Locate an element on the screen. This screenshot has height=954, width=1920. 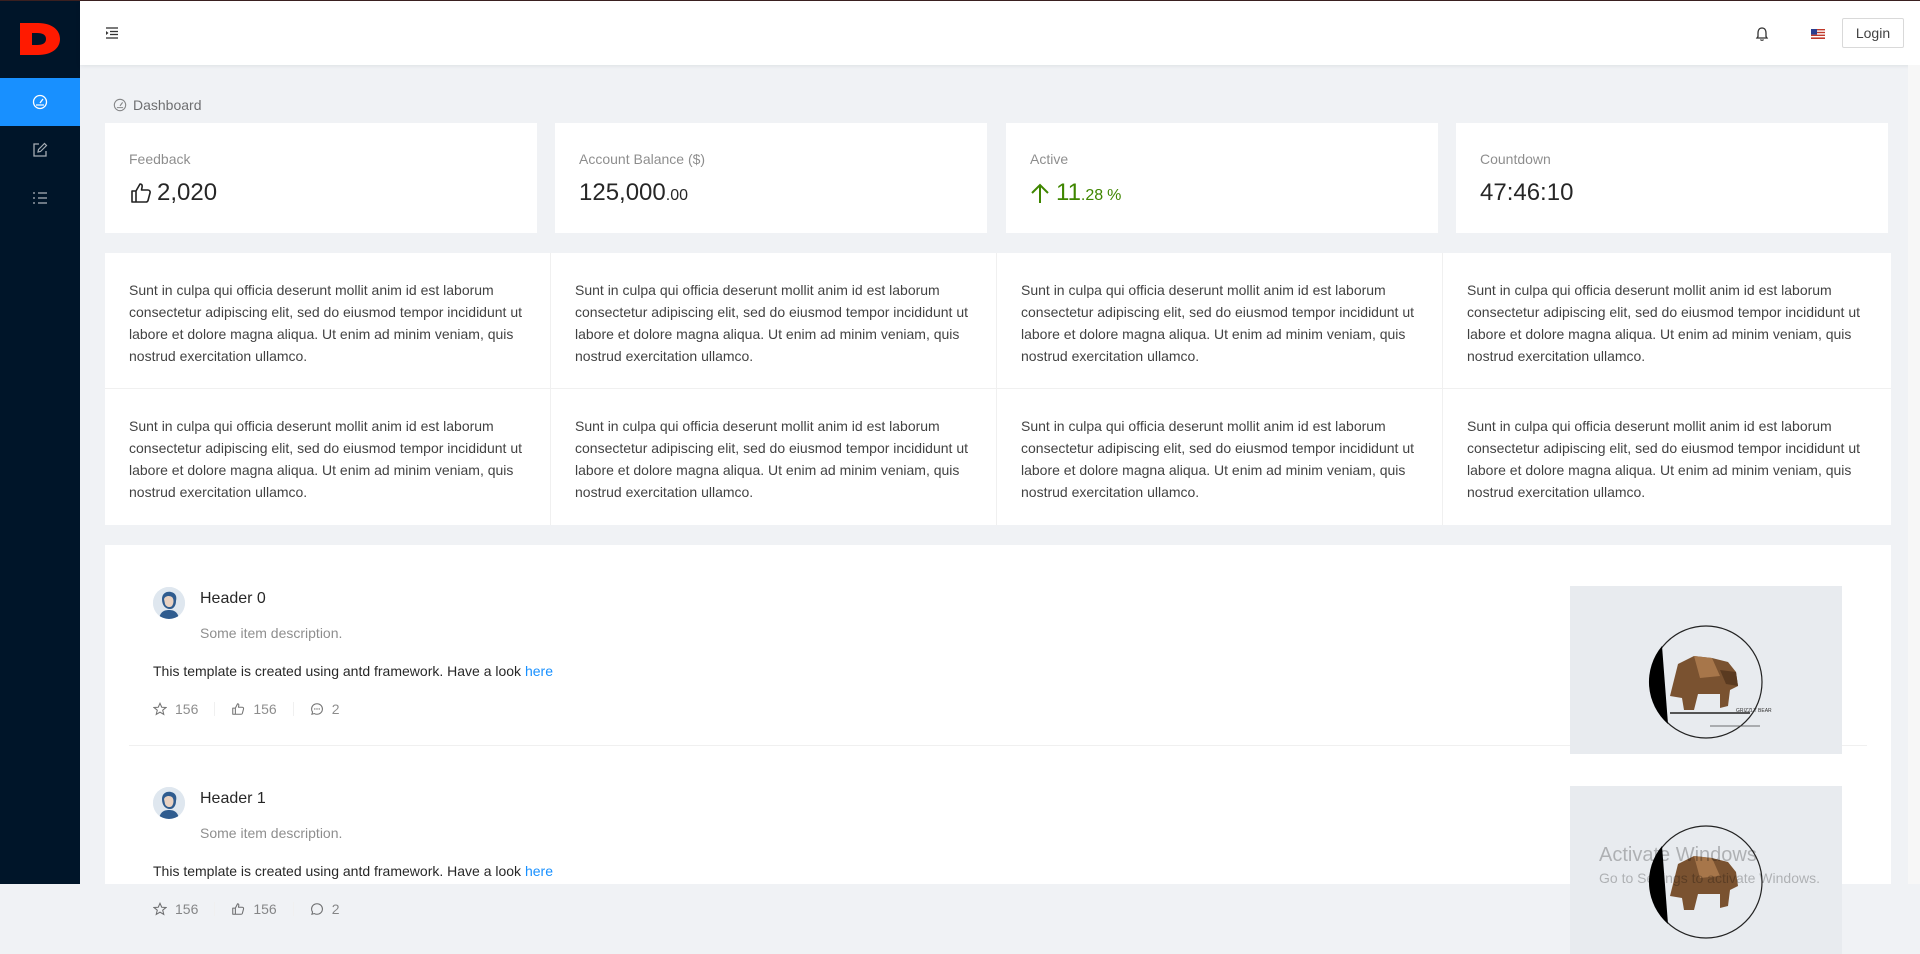
balance-decimals: .00 is located at coordinates (677, 195).